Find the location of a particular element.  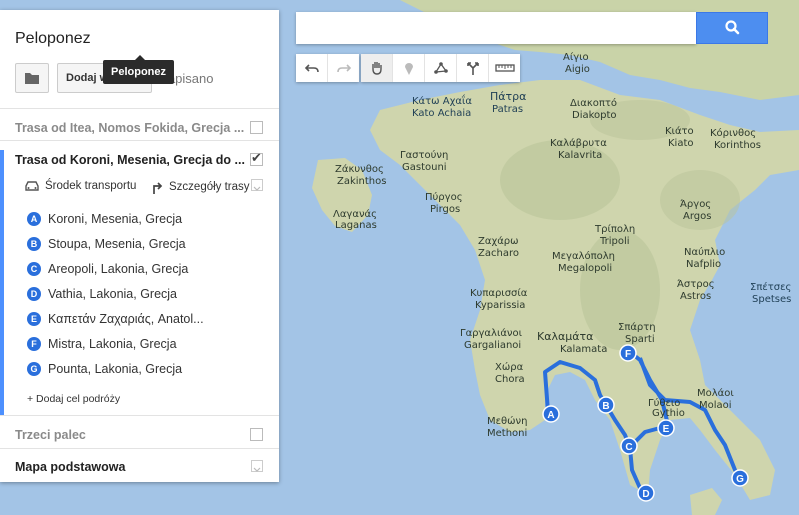

hand-icon is located at coordinates (376, 68).